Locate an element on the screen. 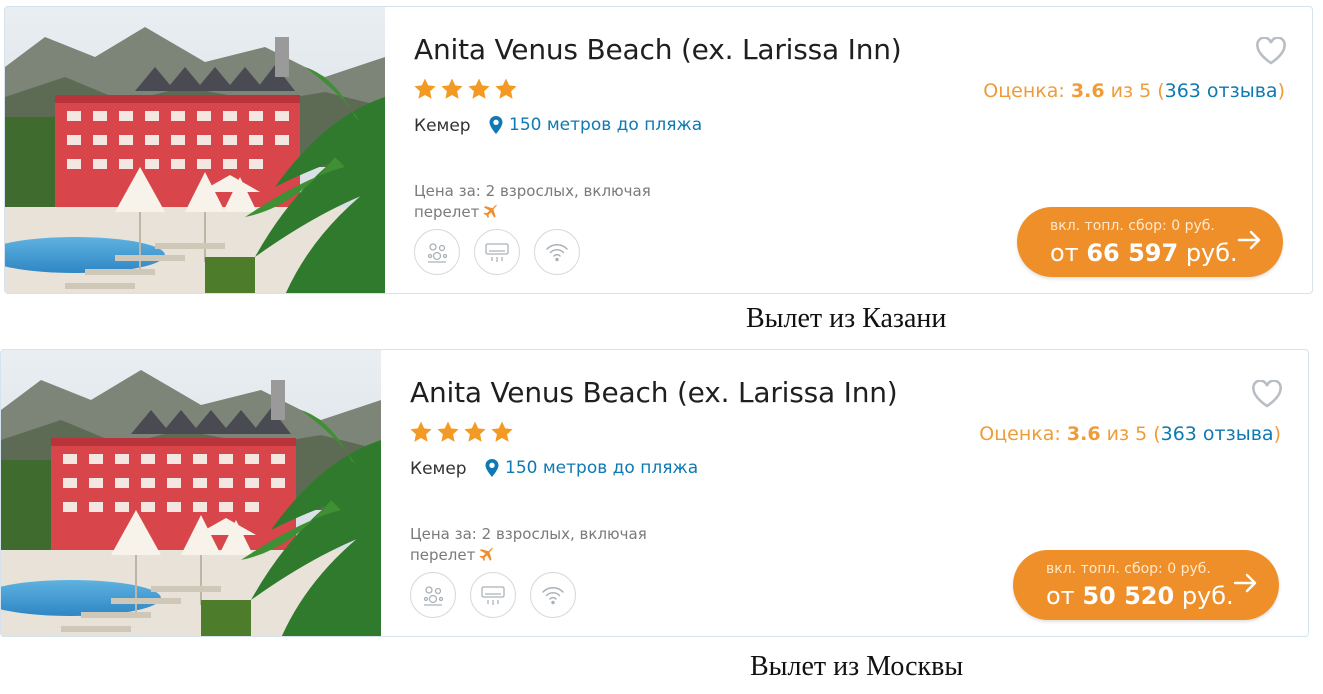 This screenshot has height=694, width=1323. departure-caption-kazan: Вылет из Казани is located at coordinates (846, 318).